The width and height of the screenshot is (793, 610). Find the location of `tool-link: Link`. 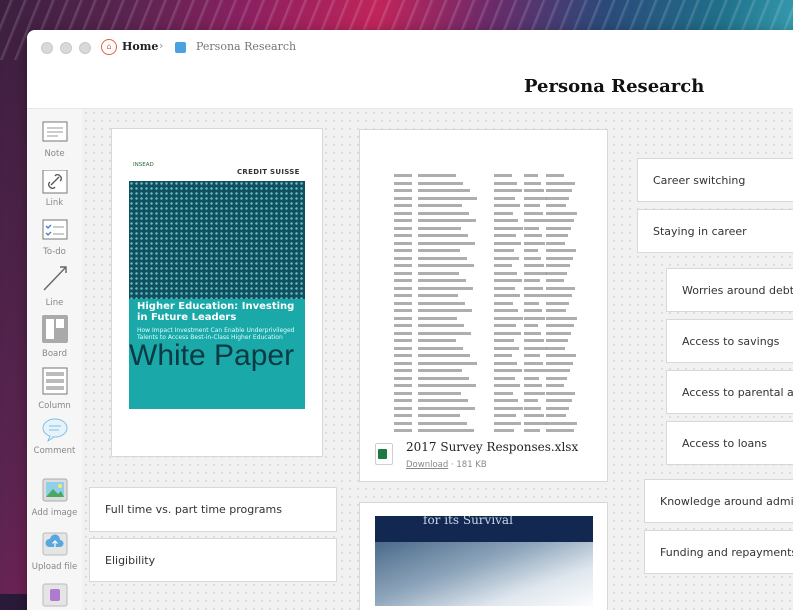

tool-link: Link is located at coordinates (54, 188).